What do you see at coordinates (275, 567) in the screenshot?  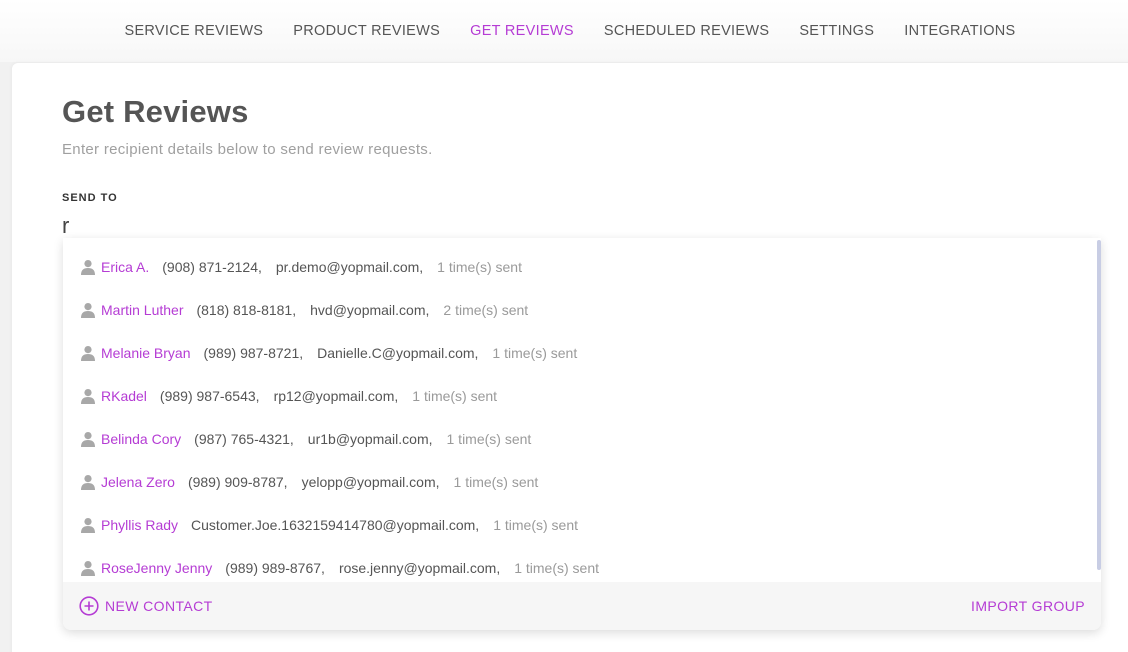 I see `contact-phone: (989) 989-8767,` at bounding box center [275, 567].